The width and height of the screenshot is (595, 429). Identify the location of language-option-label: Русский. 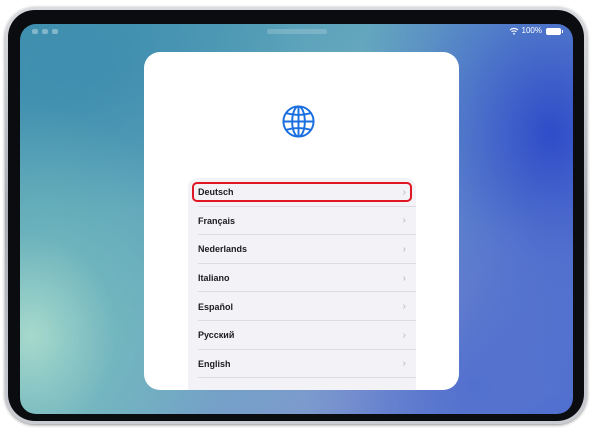
(216, 335).